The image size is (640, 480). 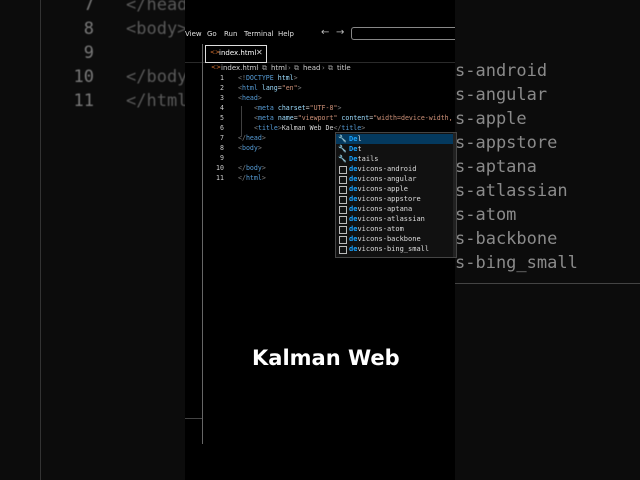 I want to click on line-code: <!DOCTYPE html>, so click(x=268, y=78).